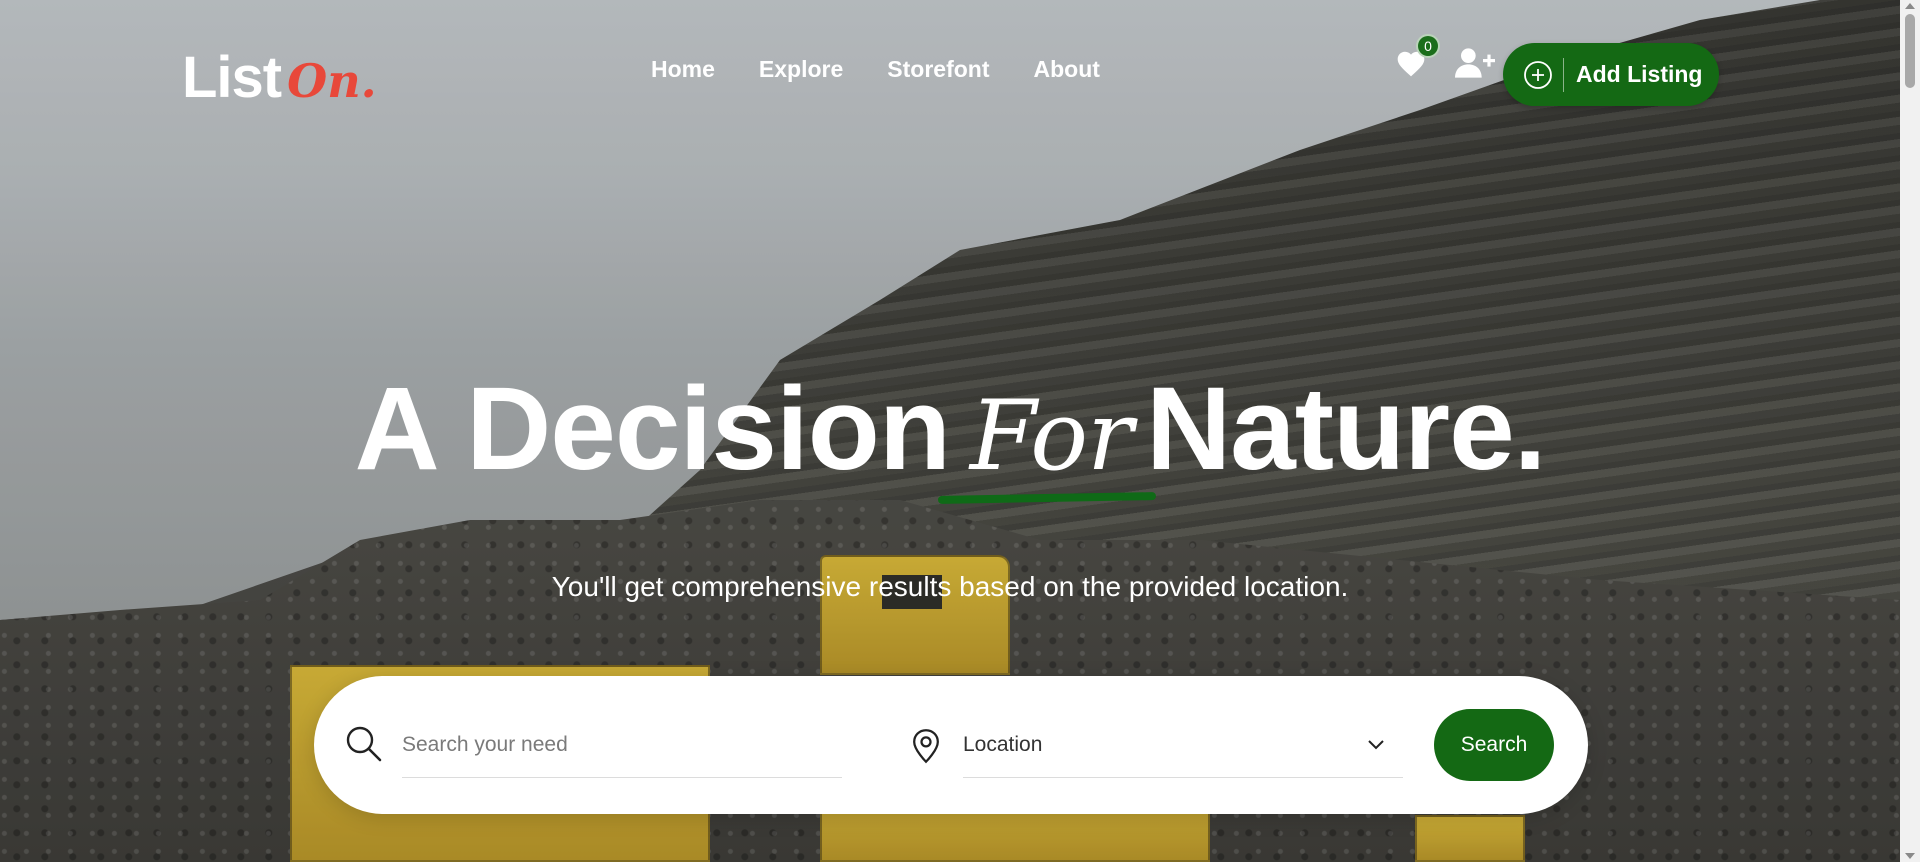 The image size is (1920, 862). What do you see at coordinates (1415, 59) in the screenshot?
I see `wishlist-button: 0` at bounding box center [1415, 59].